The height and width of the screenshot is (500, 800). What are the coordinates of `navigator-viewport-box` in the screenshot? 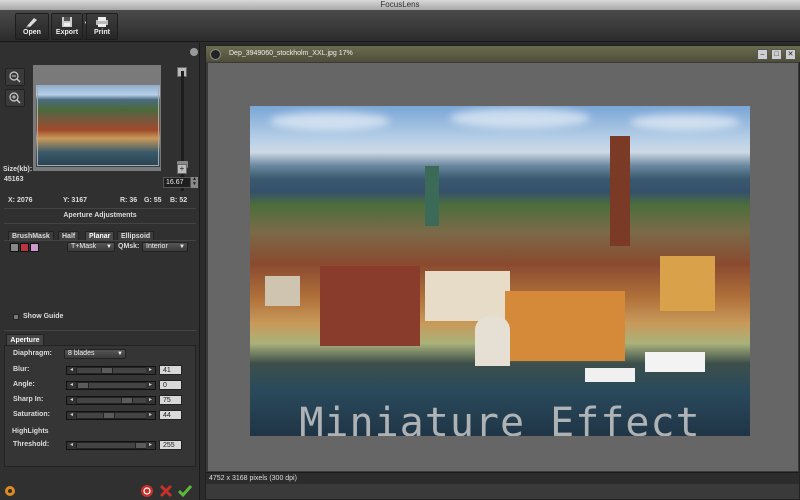 It's located at (98, 126).